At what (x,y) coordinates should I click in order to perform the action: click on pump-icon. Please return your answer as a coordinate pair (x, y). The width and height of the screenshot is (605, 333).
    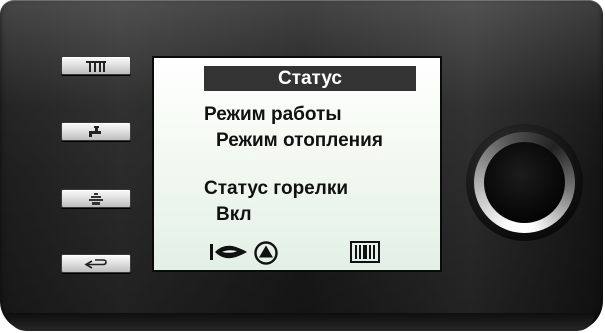
    Looking at the image, I should click on (266, 253).